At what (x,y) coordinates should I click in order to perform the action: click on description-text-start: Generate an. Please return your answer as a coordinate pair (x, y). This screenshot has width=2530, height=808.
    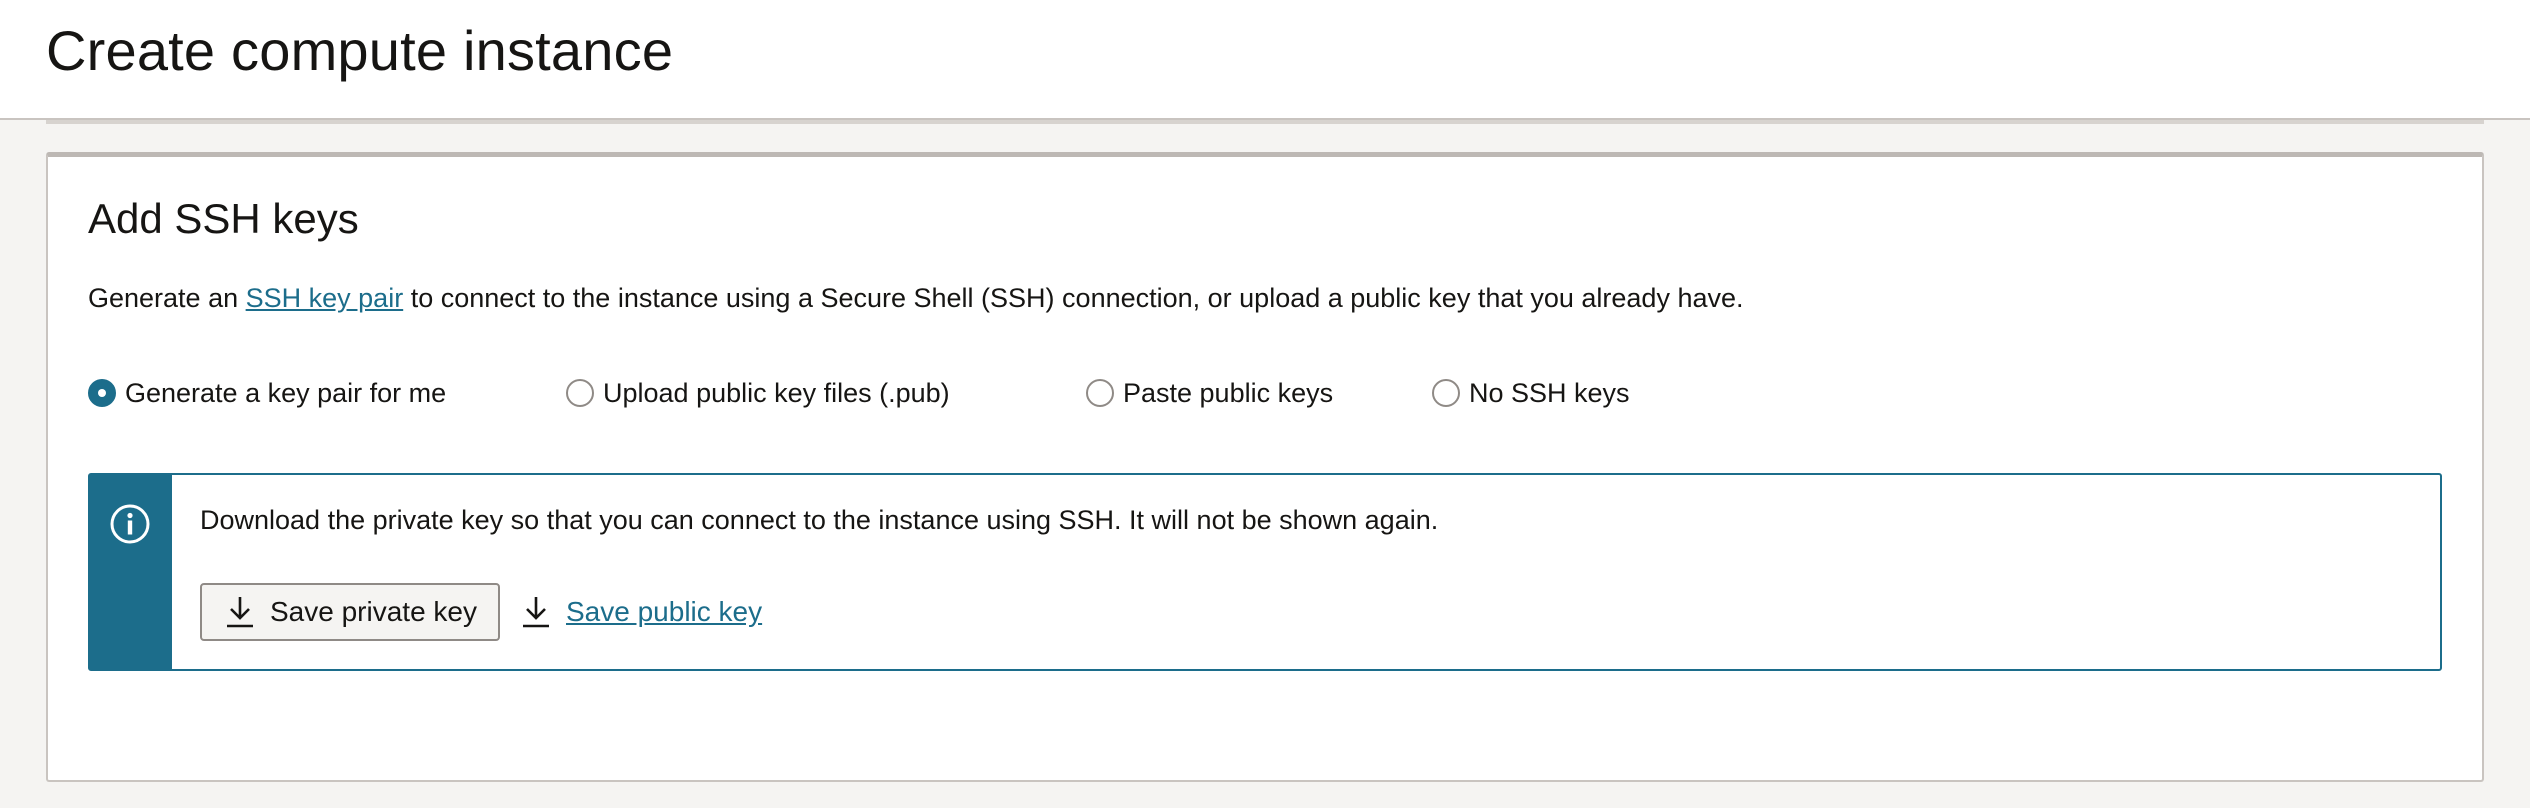
    Looking at the image, I should click on (167, 298).